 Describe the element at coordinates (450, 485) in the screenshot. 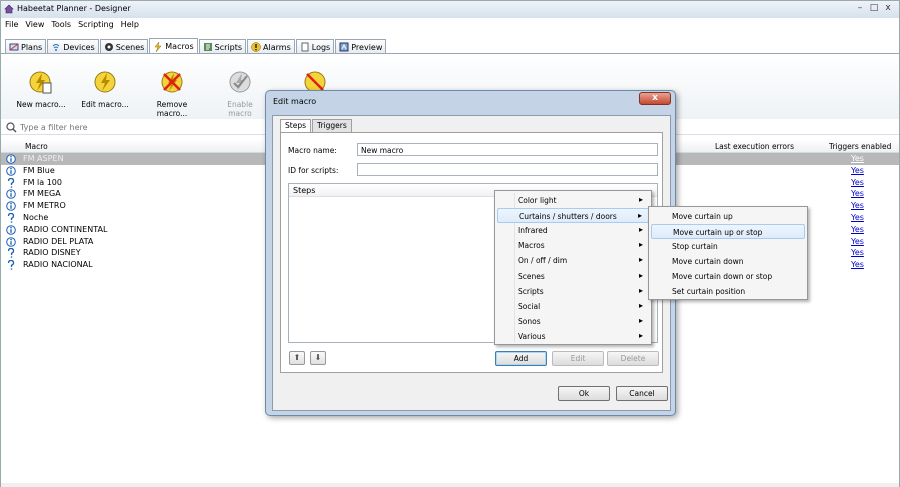

I see `status-bar` at that location.